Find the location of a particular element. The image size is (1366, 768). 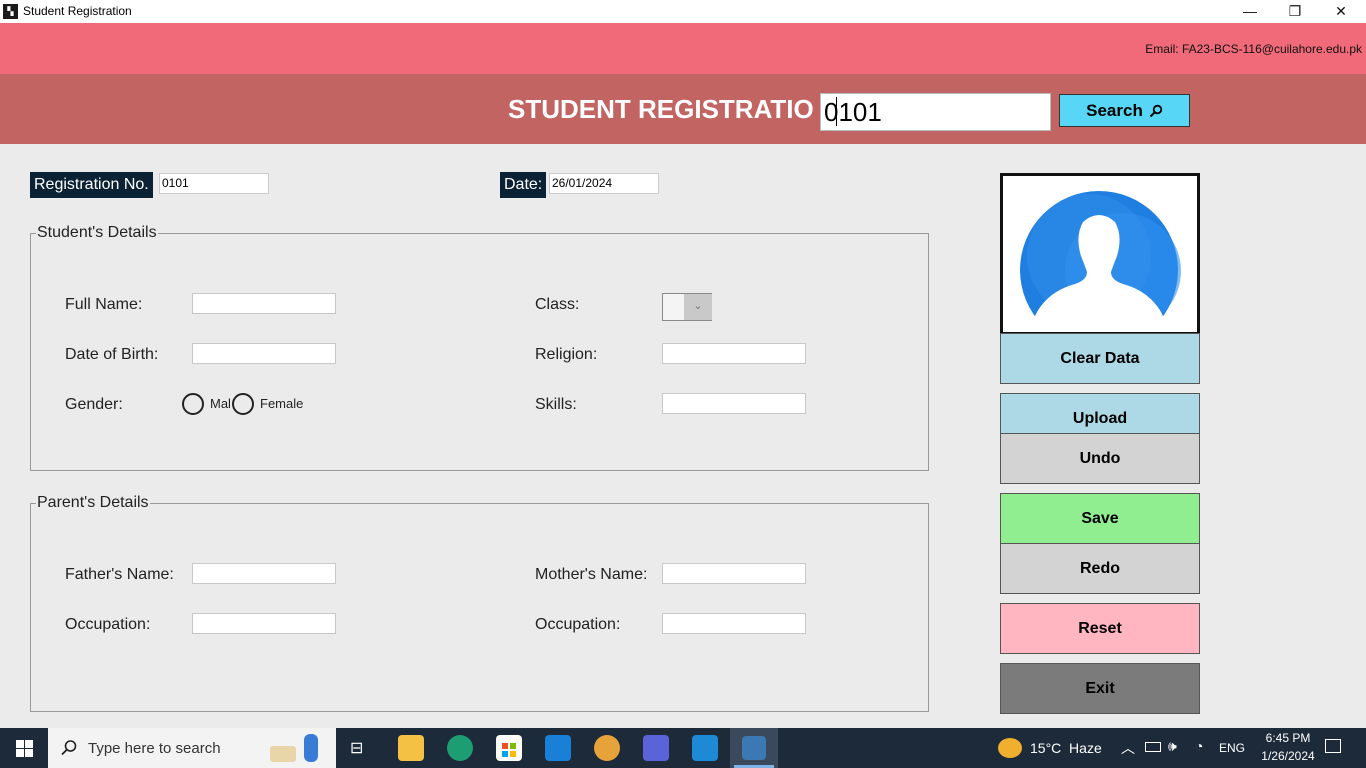

page-title: STUDENT REGISTRATIO is located at coordinates (661, 109).